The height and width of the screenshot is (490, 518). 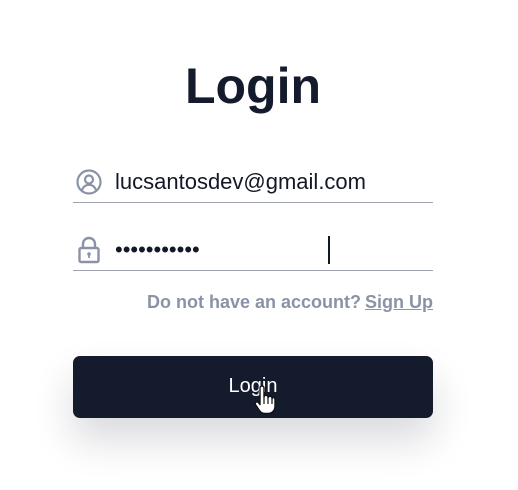 I want to click on password-input-wrapper, so click(x=265, y=250).